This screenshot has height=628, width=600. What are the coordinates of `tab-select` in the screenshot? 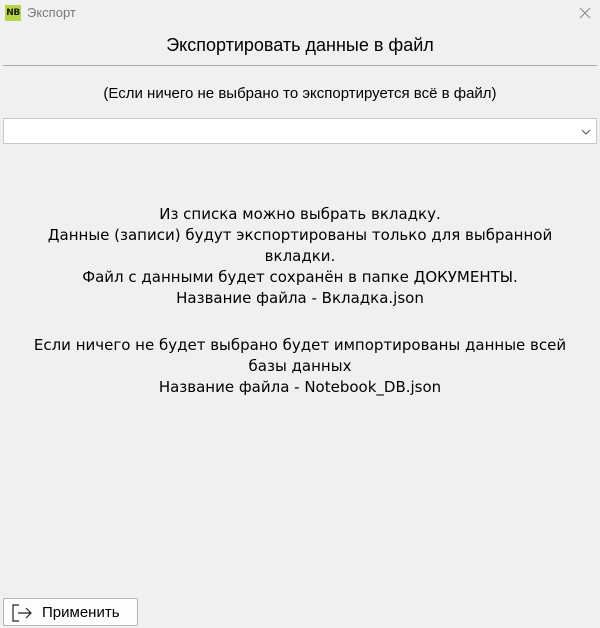 It's located at (300, 131).